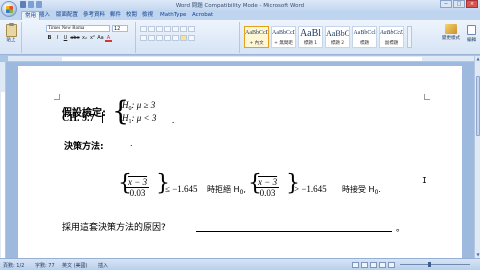  I want to click on style-sample: AaBbCcD, so click(391, 33).